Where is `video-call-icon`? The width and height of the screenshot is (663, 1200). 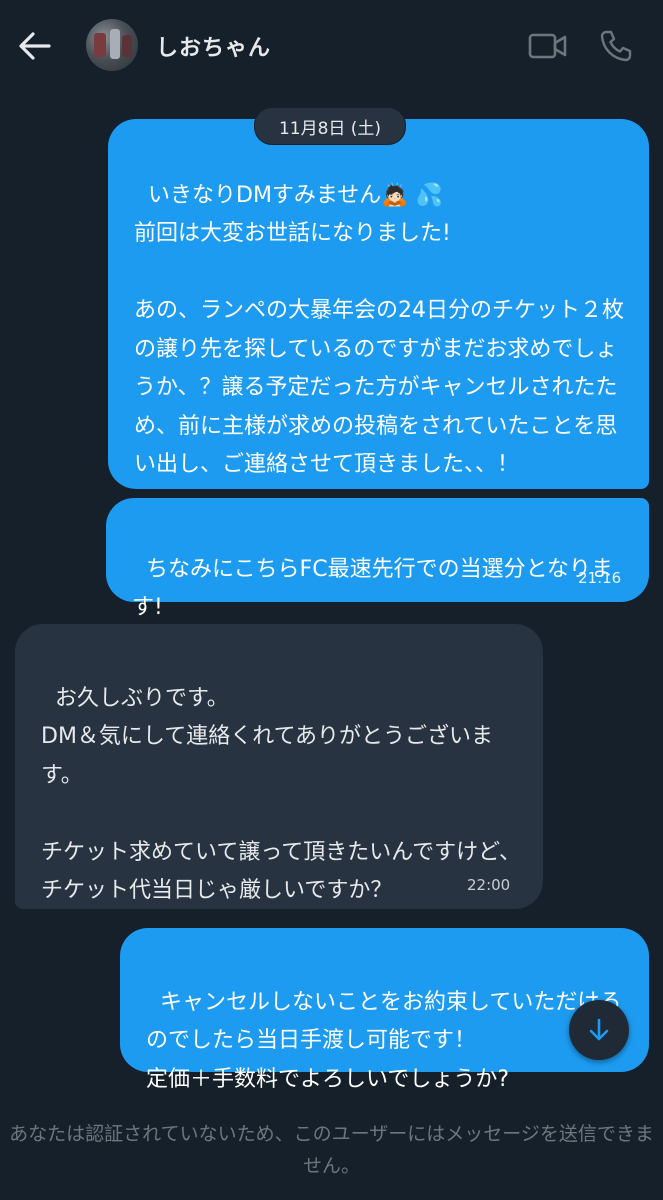
video-call-icon is located at coordinates (547, 46).